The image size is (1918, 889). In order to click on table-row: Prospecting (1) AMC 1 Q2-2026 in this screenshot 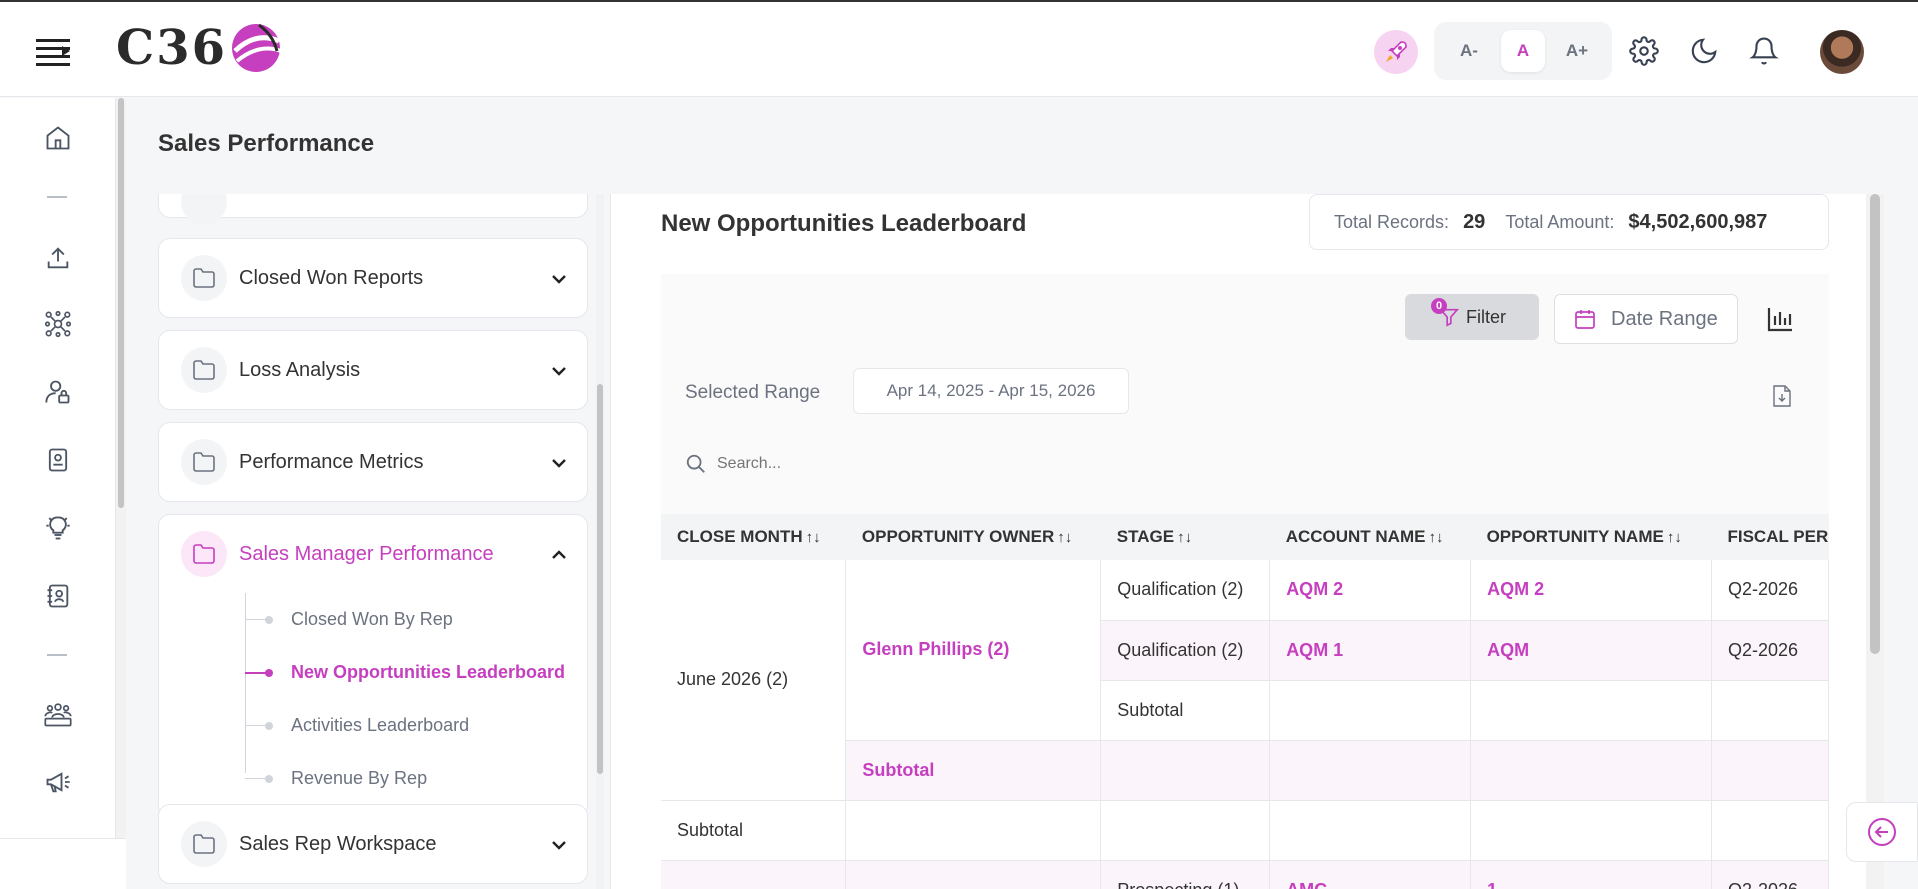, I will do `click(1245, 874)`.